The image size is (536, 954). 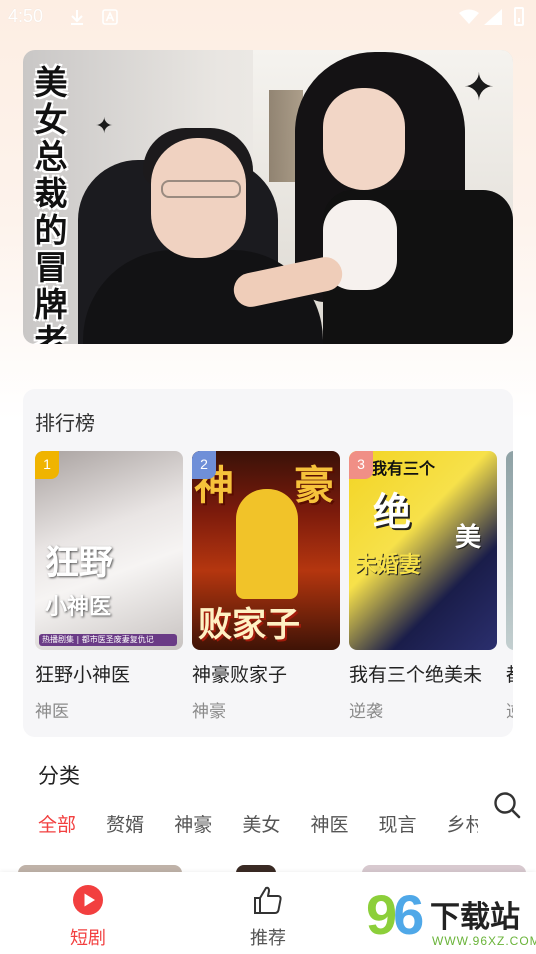 What do you see at coordinates (79, 581) in the screenshot?
I see `cover-title-art: 狂野 小神医` at bounding box center [79, 581].